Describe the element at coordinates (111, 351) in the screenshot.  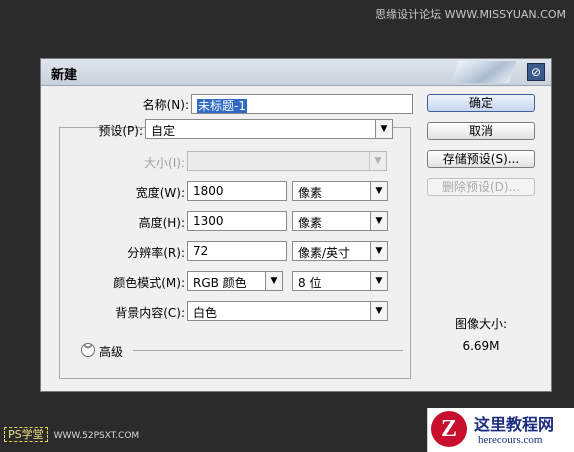
I see `advanced-label: 高级` at that location.